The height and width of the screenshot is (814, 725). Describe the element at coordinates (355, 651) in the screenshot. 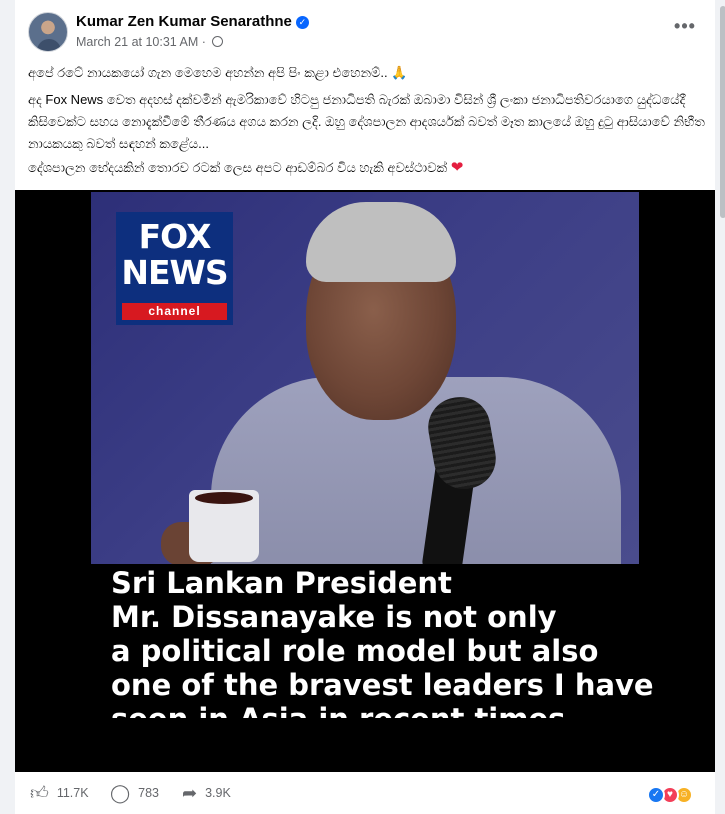

I see `caption-line-3: a political role model but also` at that location.